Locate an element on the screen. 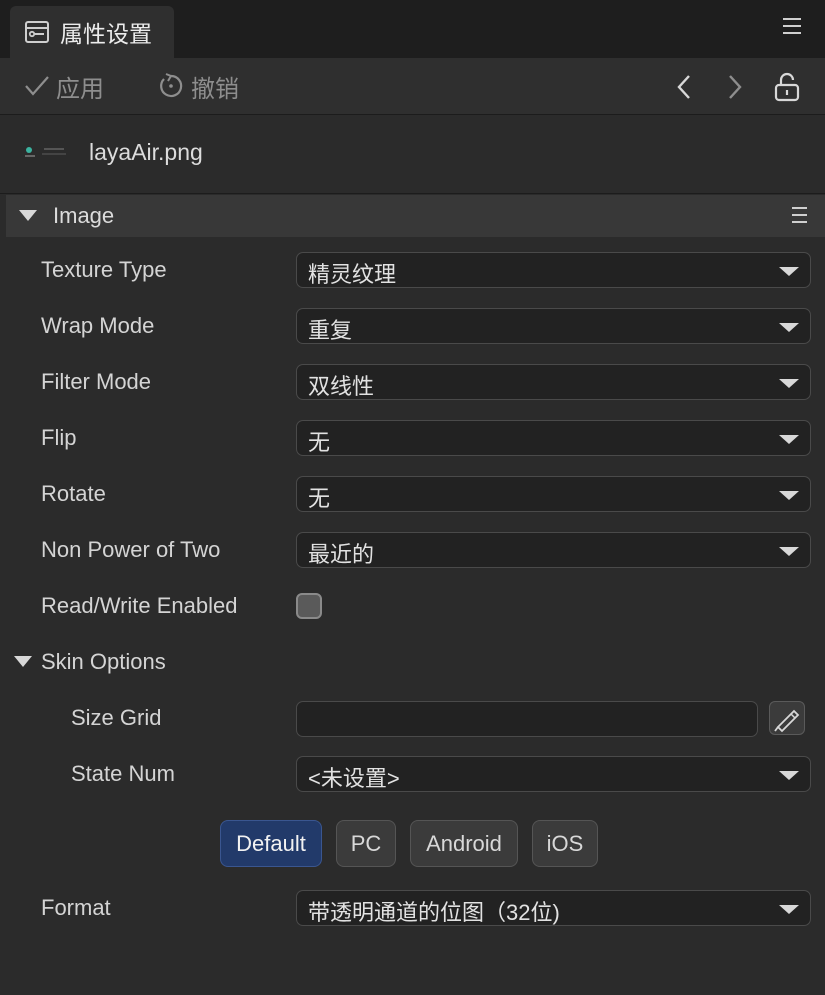  inspector-icon is located at coordinates (37, 32).